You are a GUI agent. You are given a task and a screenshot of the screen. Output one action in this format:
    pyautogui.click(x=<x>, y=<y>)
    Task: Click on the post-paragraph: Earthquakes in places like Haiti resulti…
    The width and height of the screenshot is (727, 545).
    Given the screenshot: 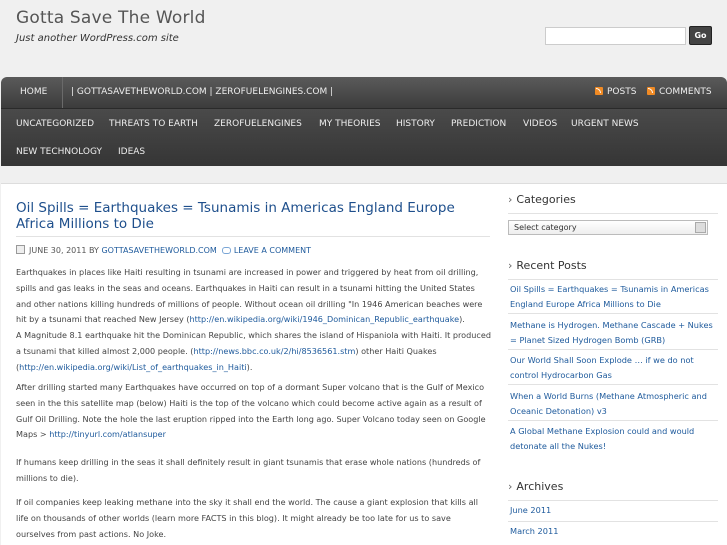 What is the action you would take?
    pyautogui.click(x=254, y=320)
    